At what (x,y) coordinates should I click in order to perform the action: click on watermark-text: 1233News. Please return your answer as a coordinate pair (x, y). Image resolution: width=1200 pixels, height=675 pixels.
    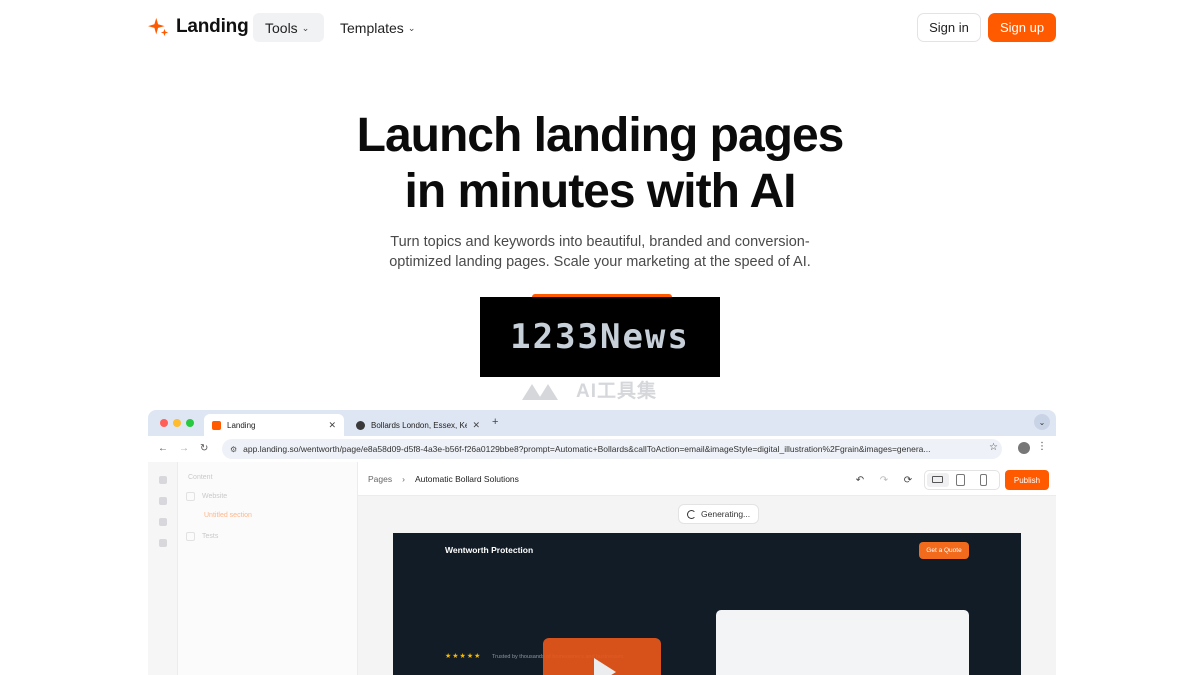
    Looking at the image, I should click on (600, 337).